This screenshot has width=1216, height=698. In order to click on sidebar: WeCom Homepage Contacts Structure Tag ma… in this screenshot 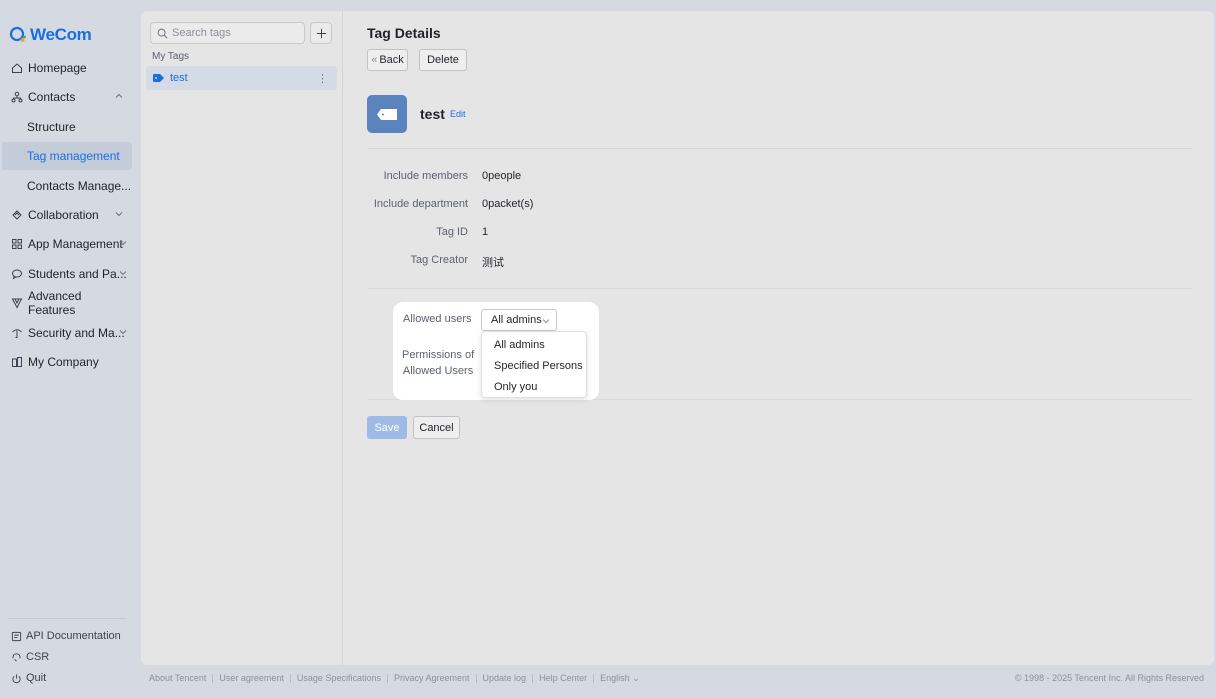, I will do `click(70, 349)`.